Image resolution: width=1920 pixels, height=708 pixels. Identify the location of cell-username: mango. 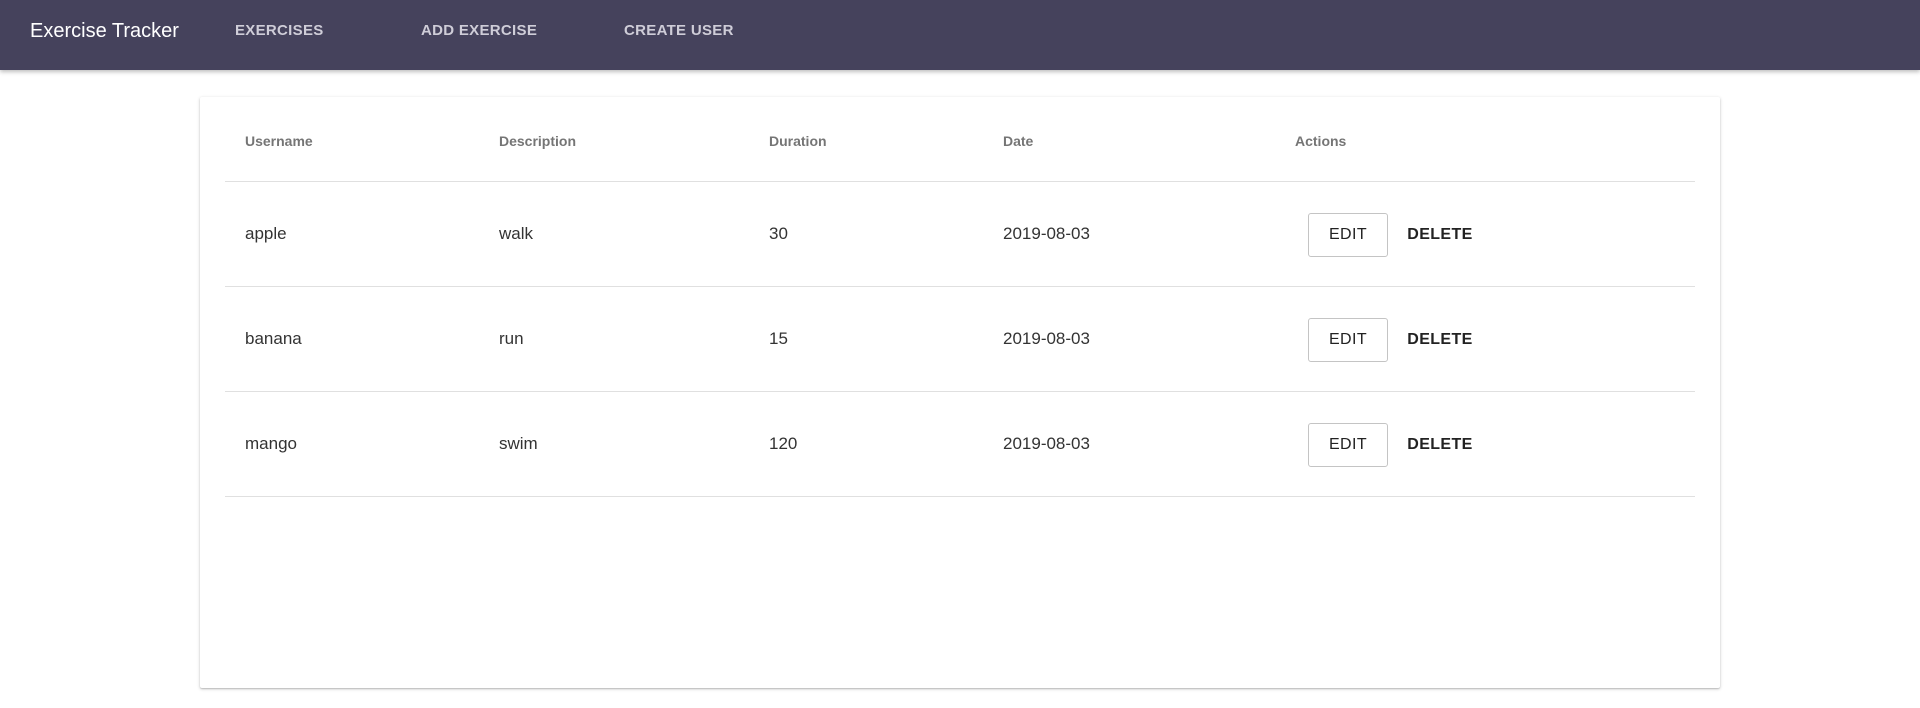
(271, 443).